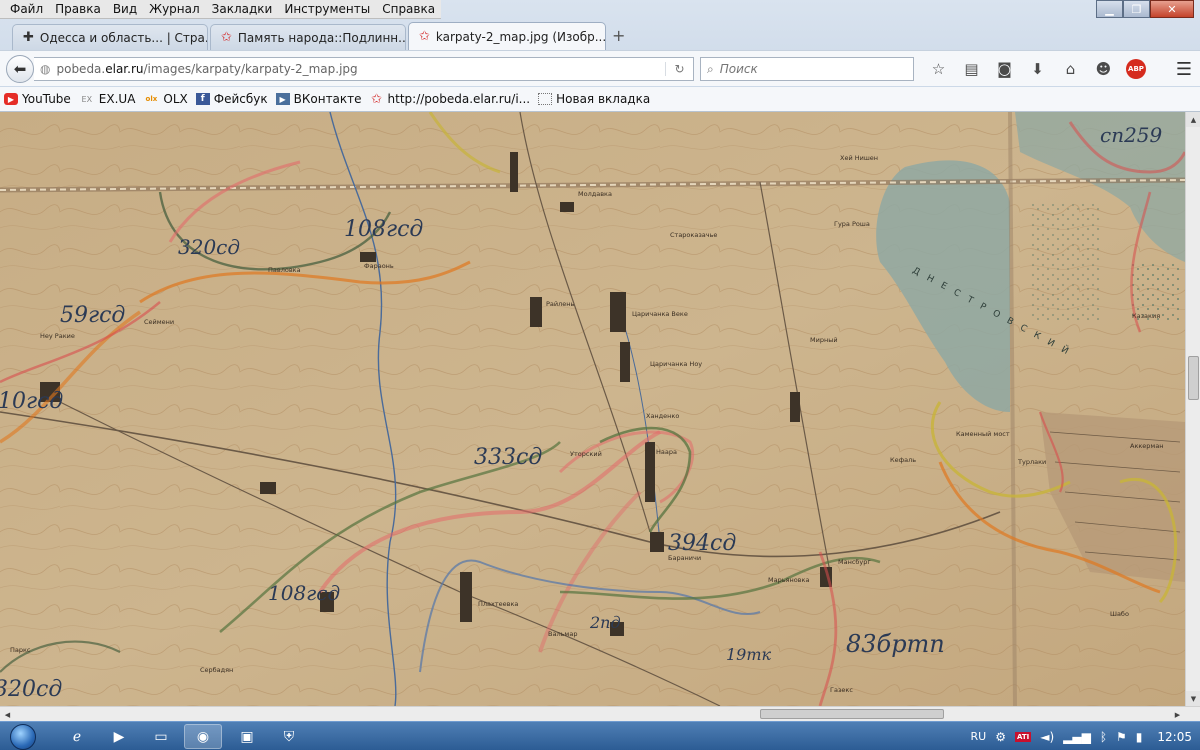 The height and width of the screenshot is (750, 1200). Describe the element at coordinates (595, 194) in the screenshot. I see `place-name: Молдавка` at that location.